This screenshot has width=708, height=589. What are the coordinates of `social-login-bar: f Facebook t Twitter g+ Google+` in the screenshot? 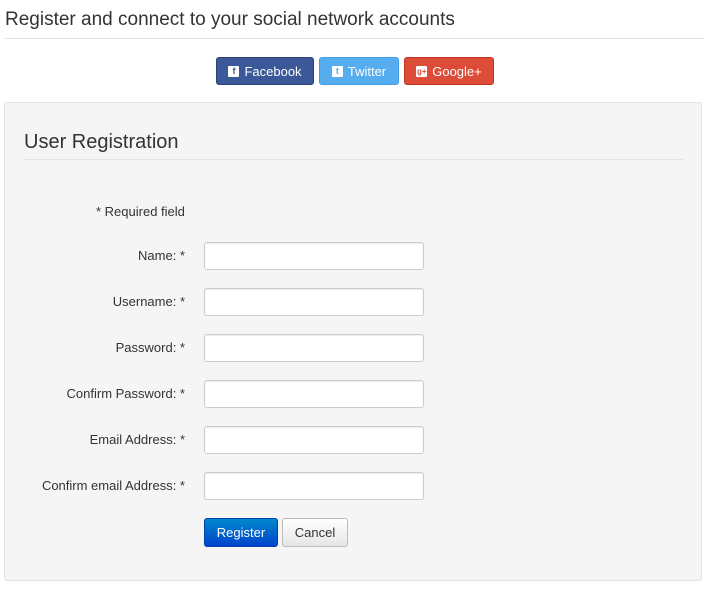 It's located at (355, 71).